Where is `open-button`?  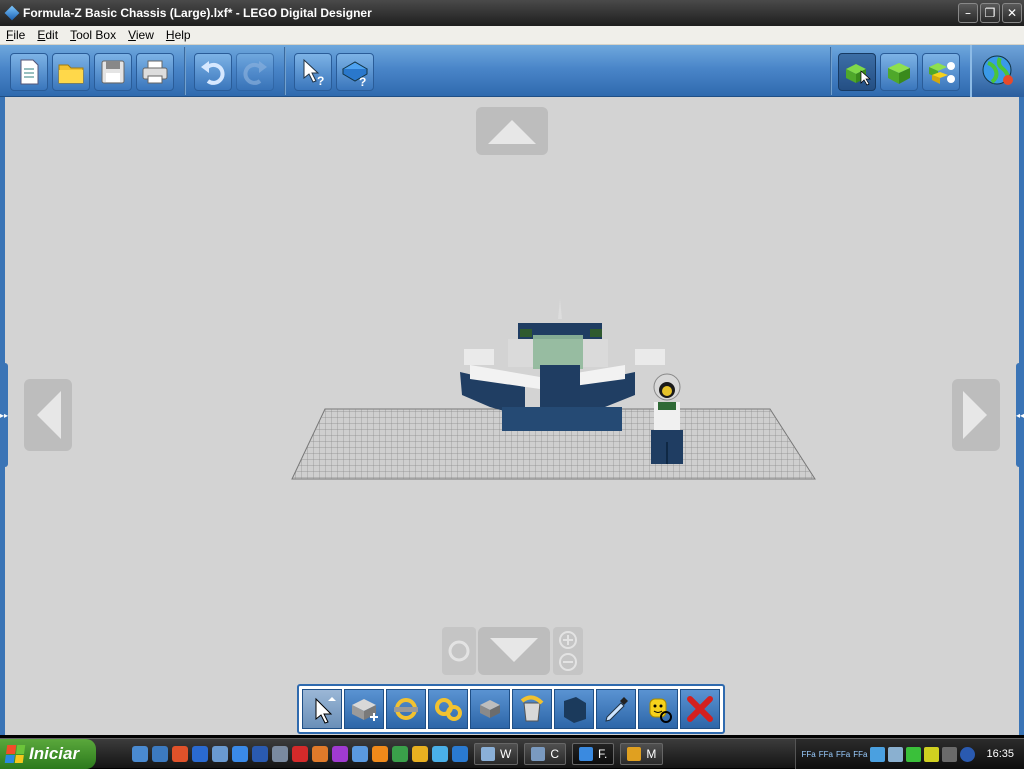
open-button is located at coordinates (71, 72).